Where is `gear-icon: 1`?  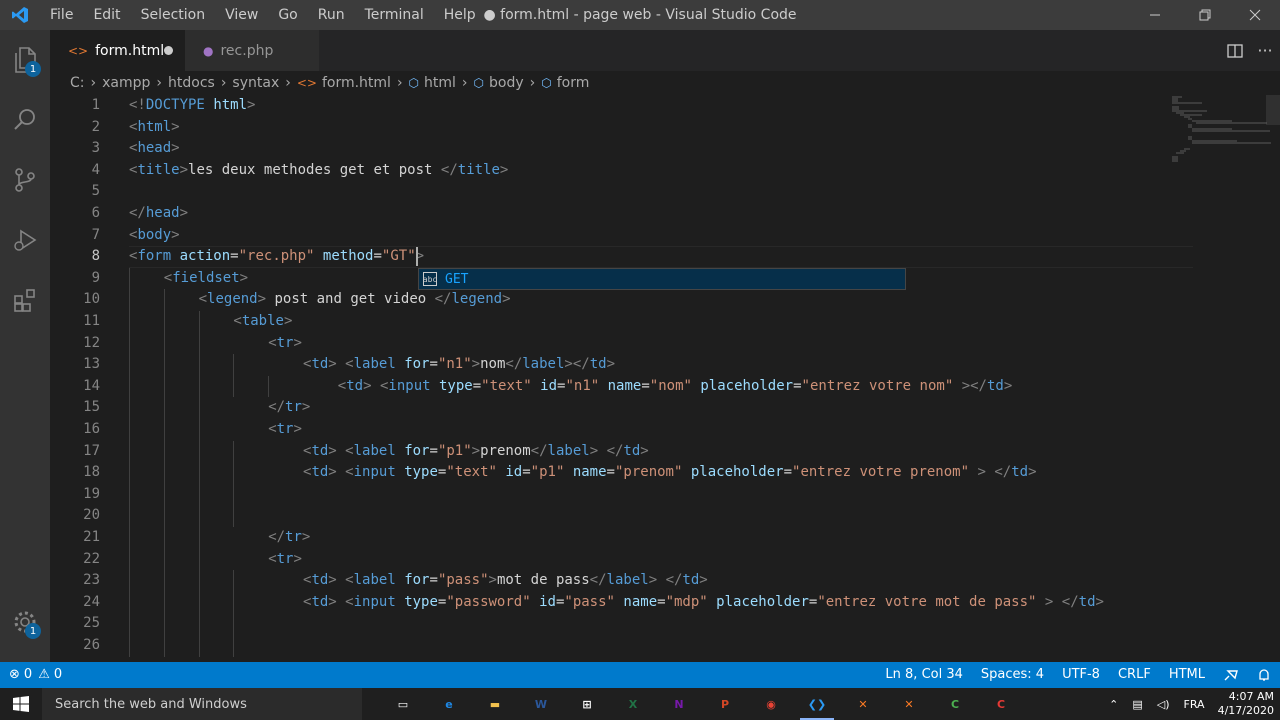
gear-icon: 1 is located at coordinates (25, 622).